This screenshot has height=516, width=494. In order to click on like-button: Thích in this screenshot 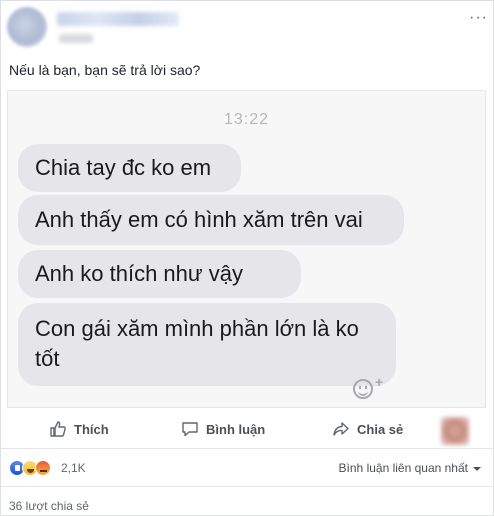, I will do `click(79, 429)`.